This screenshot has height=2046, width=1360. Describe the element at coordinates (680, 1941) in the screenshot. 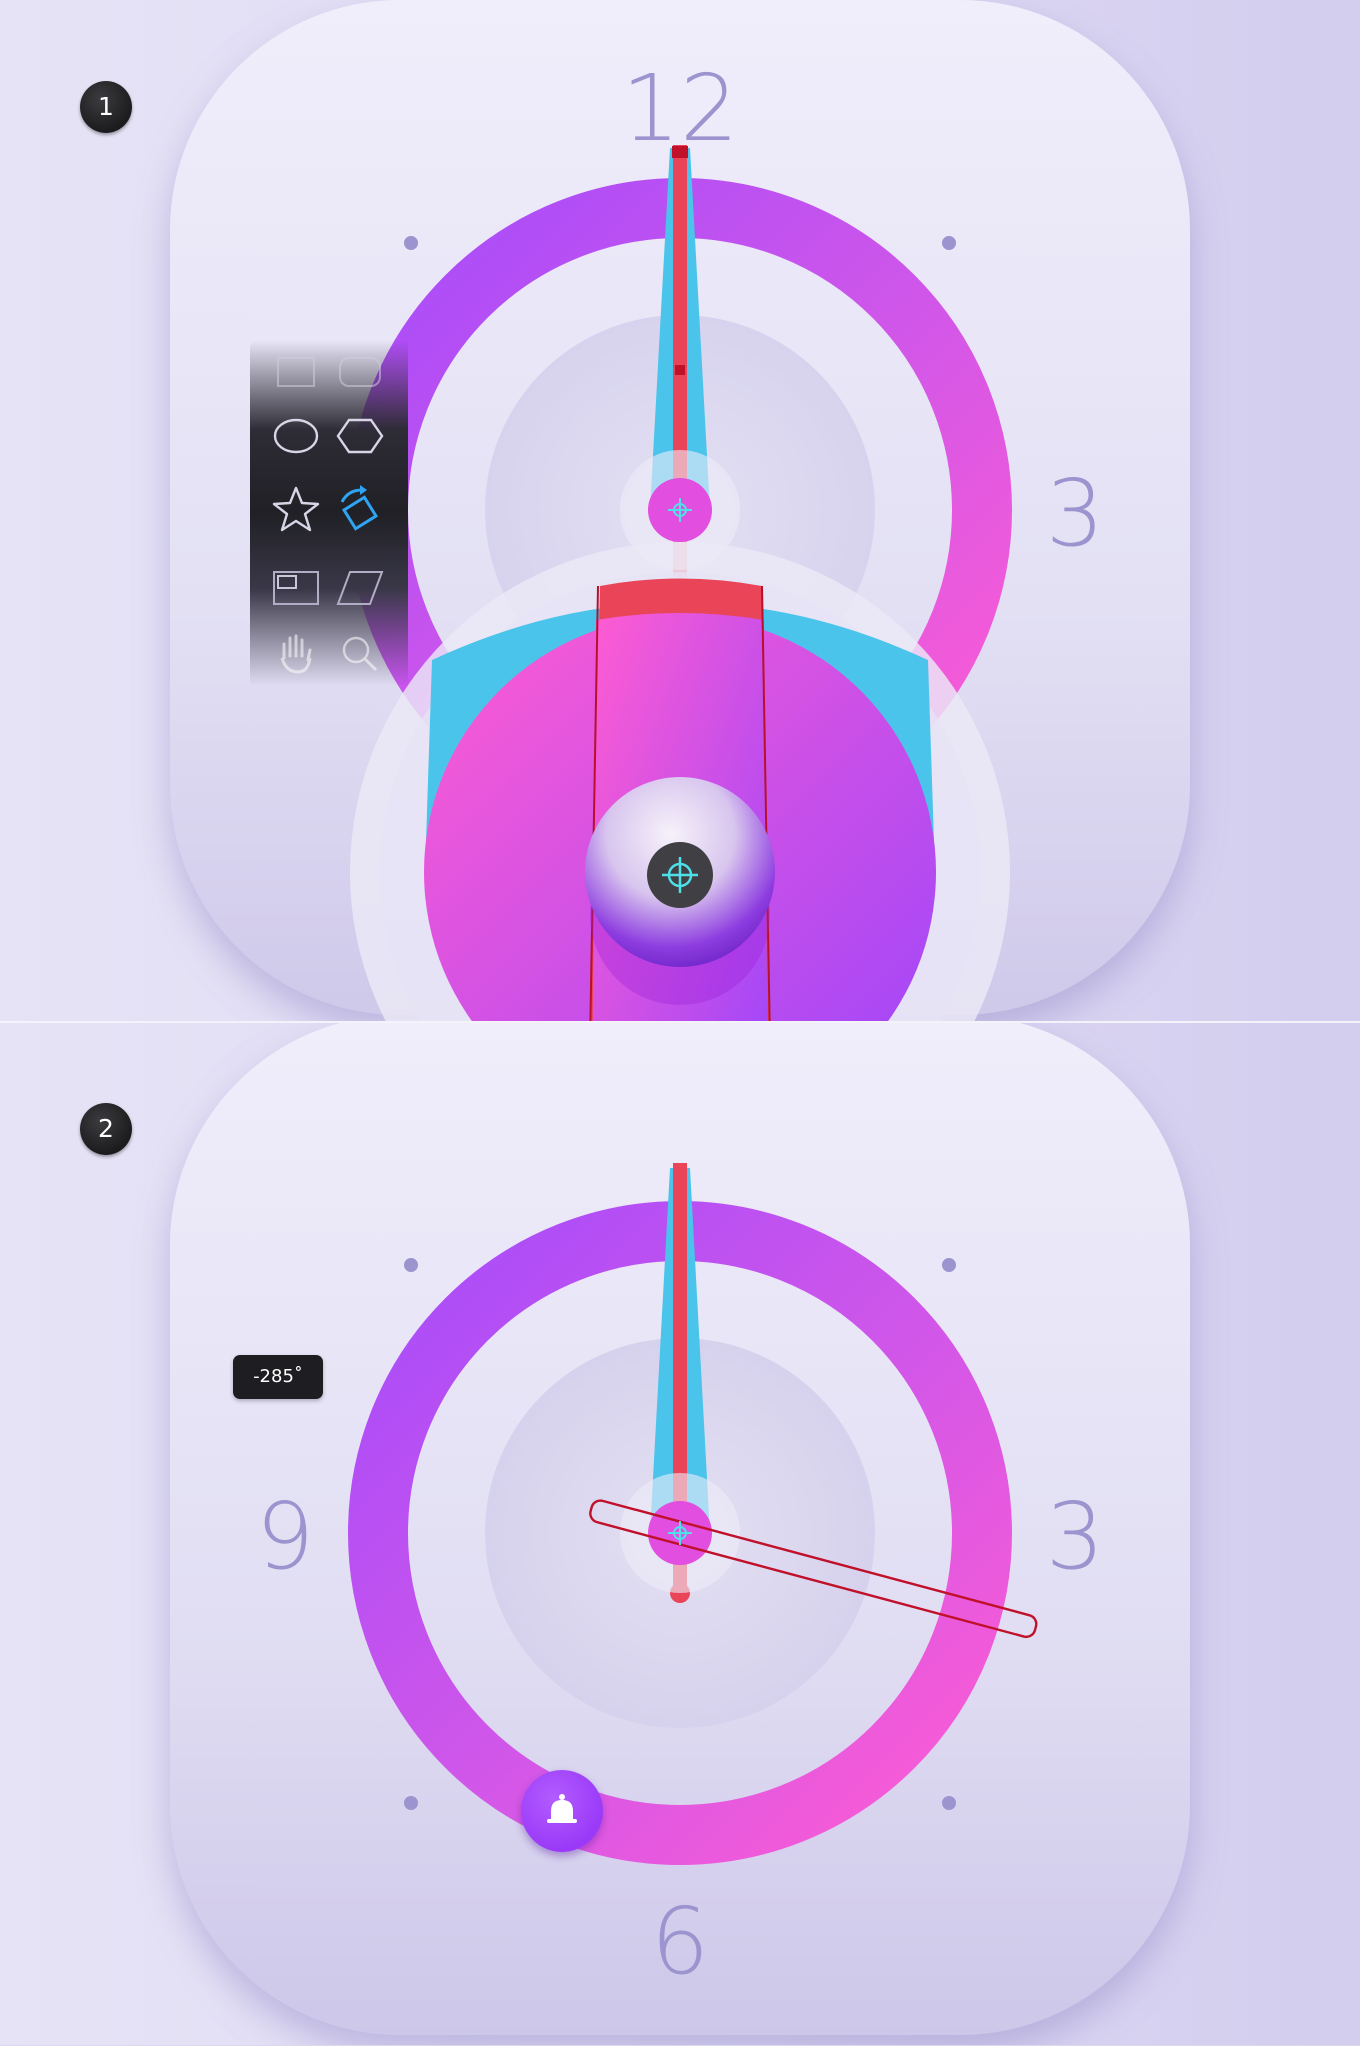

I see `numeral-6: 6` at that location.